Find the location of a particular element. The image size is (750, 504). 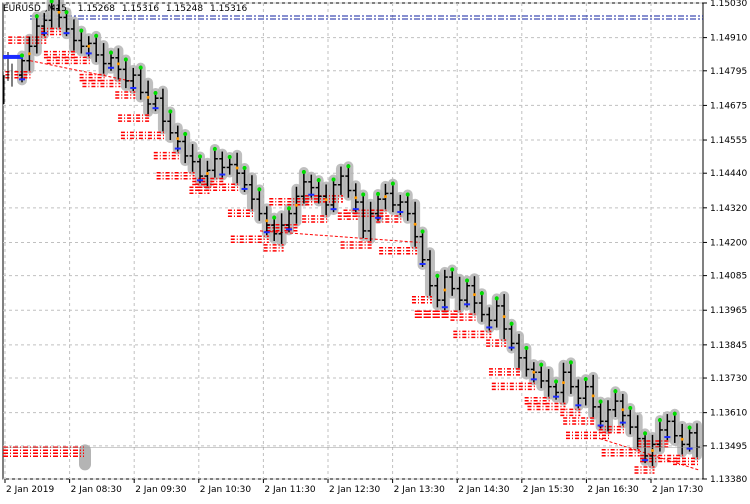

price-tick-label: 1.13380 is located at coordinates (728, 480).